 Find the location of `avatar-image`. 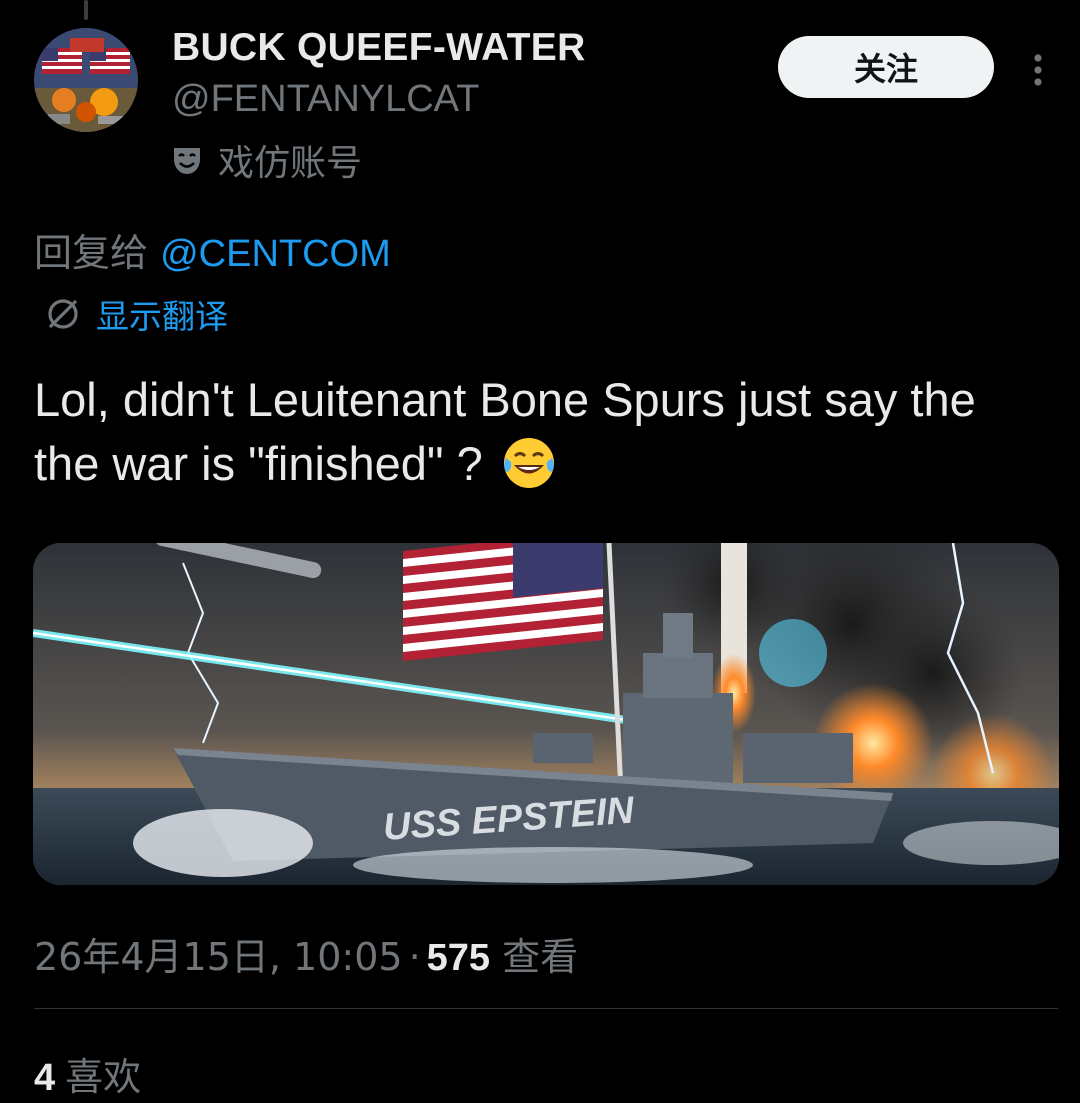

avatar-image is located at coordinates (86, 80).